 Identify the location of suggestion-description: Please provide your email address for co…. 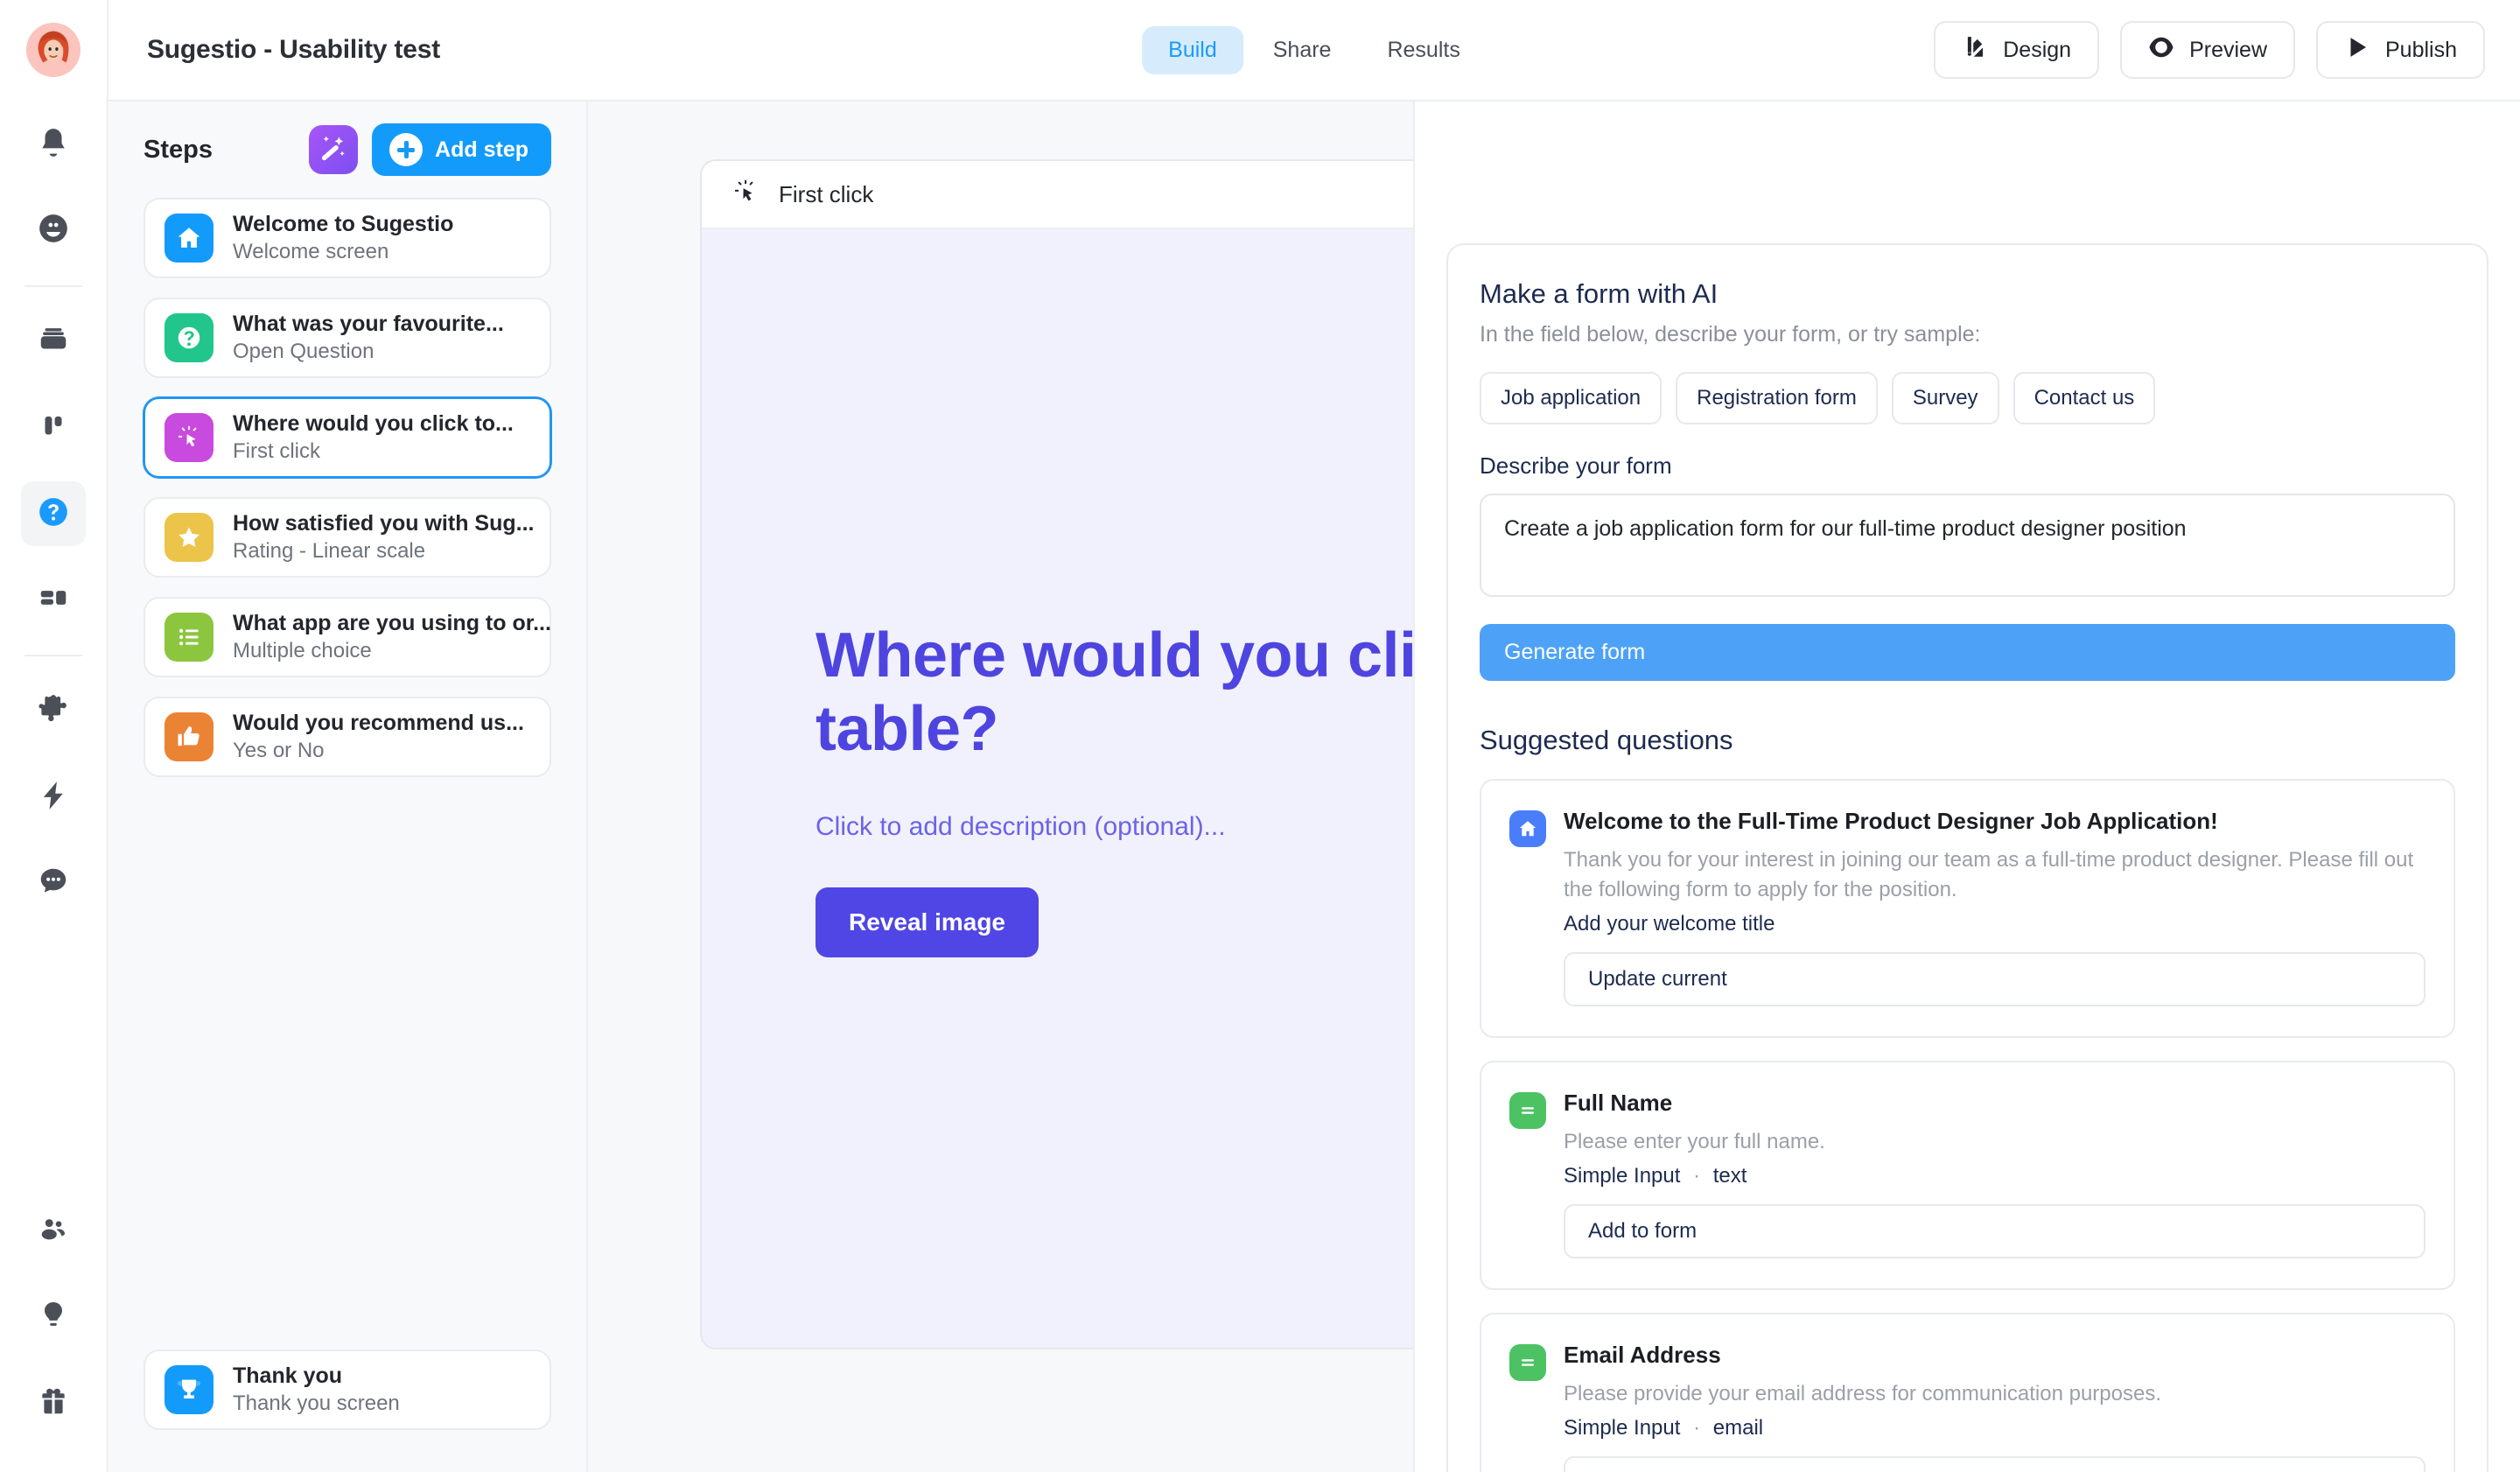
(1863, 1393).